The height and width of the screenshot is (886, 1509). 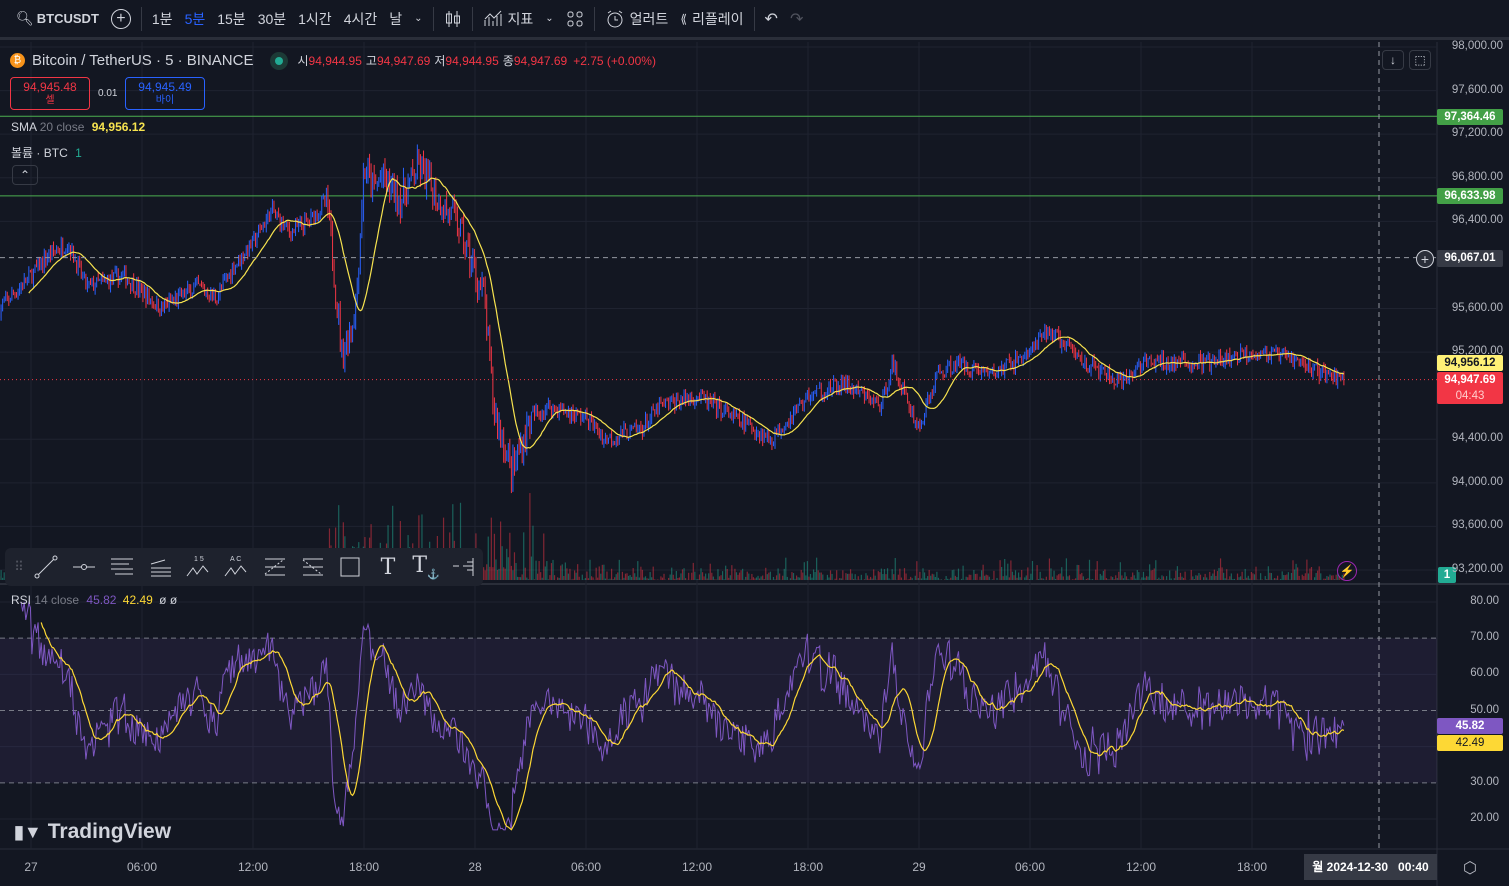 I want to click on interval-day: 날, so click(x=395, y=18).